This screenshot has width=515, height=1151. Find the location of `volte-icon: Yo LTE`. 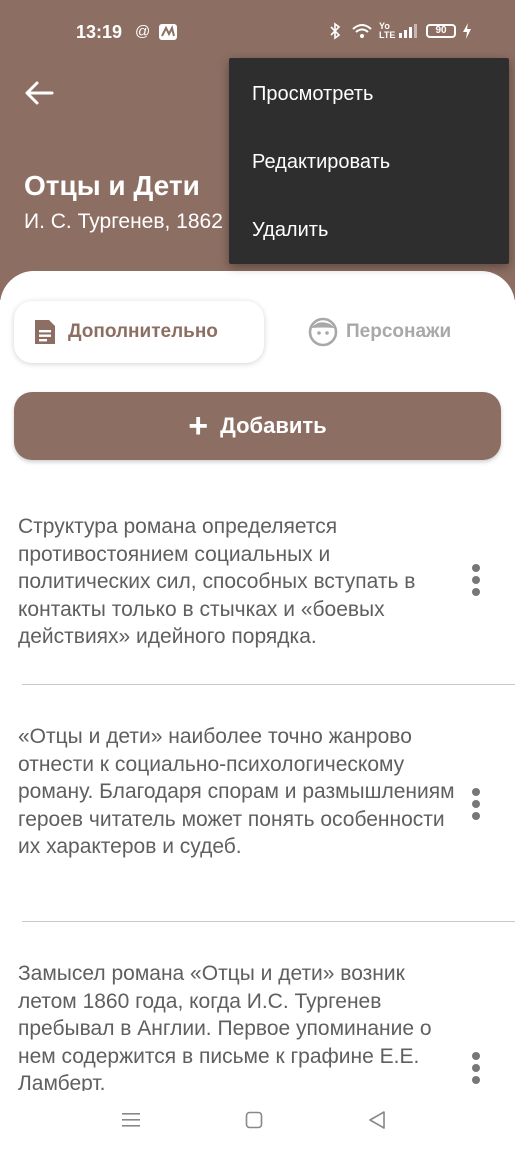

volte-icon: Yo LTE is located at coordinates (387, 30).